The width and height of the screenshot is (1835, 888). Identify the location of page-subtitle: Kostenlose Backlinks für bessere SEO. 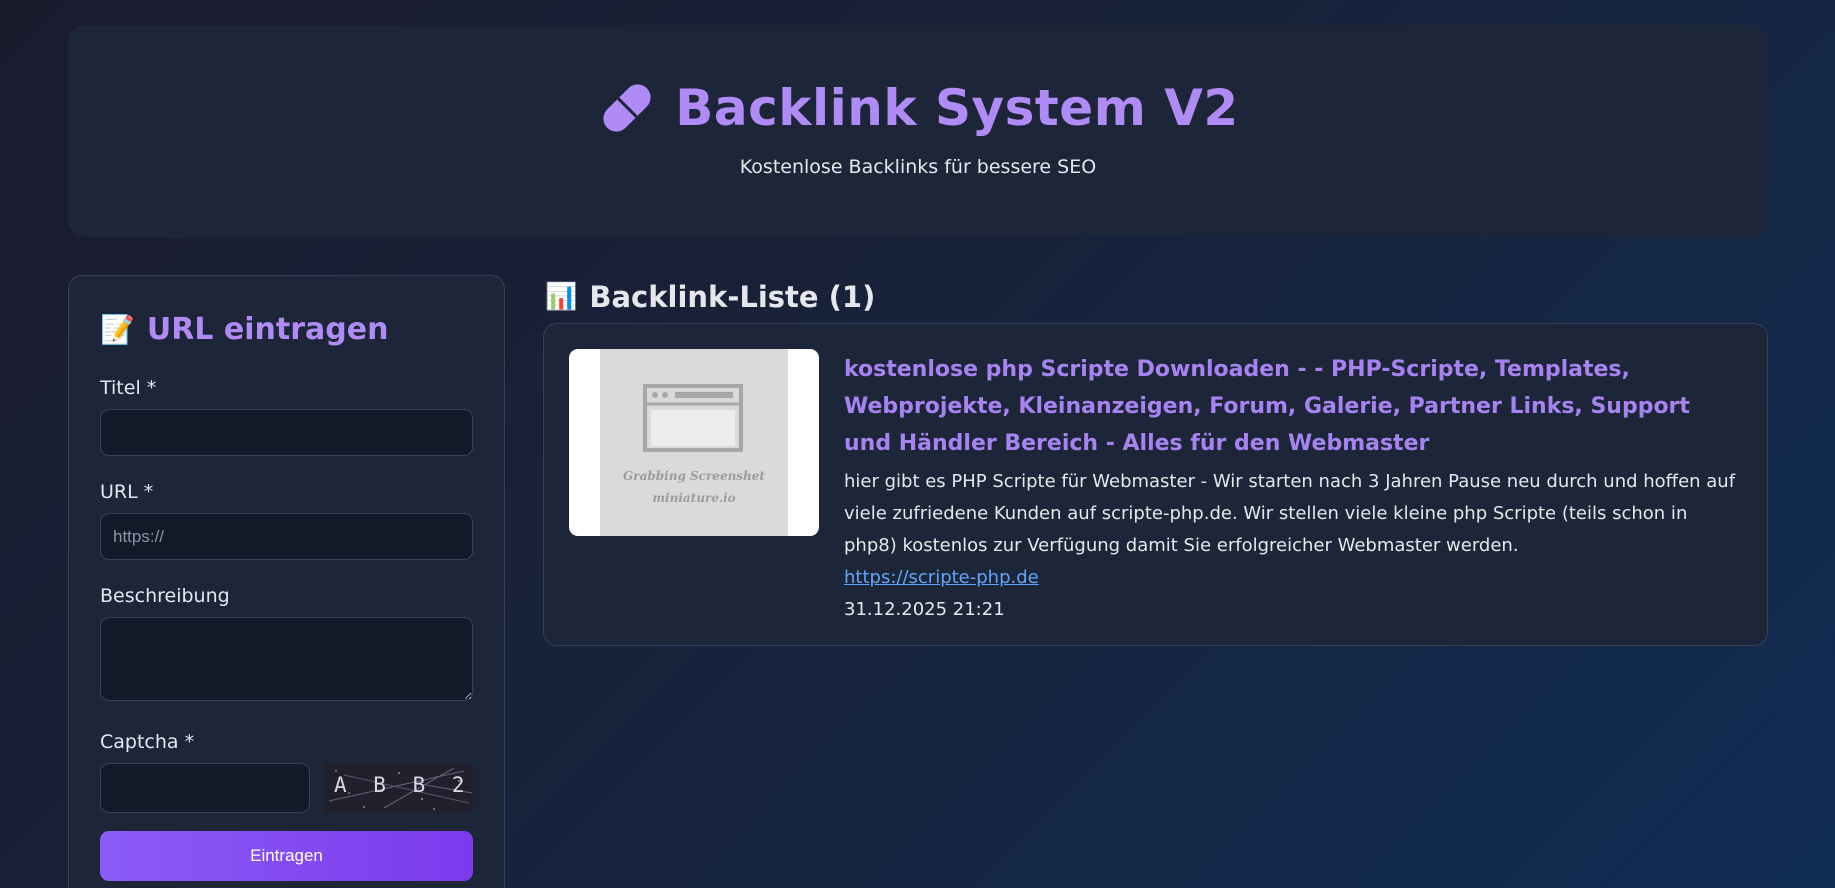
(918, 167).